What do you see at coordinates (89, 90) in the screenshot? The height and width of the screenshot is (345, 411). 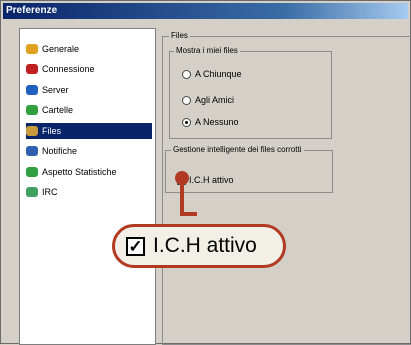 I see `sidebar-item-server: Server` at bounding box center [89, 90].